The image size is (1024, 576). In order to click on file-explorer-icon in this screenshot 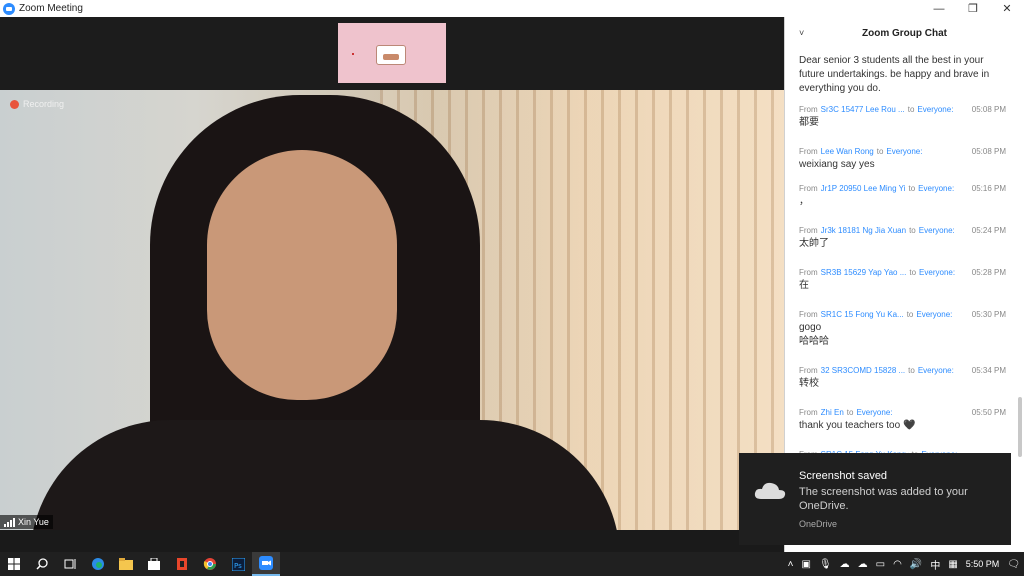, I will do `click(126, 564)`.